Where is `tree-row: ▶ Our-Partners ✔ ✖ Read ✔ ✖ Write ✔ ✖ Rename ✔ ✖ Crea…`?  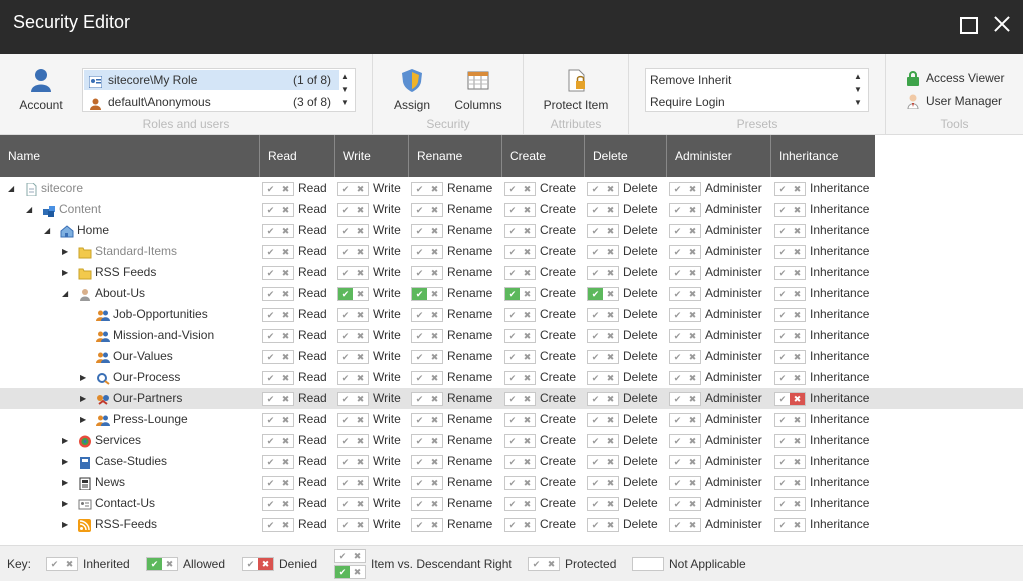 tree-row: ▶ Our-Partners ✔ ✖ Read ✔ ✖ Write ✔ ✖ Rename ✔ ✖ Crea… is located at coordinates (511, 398).